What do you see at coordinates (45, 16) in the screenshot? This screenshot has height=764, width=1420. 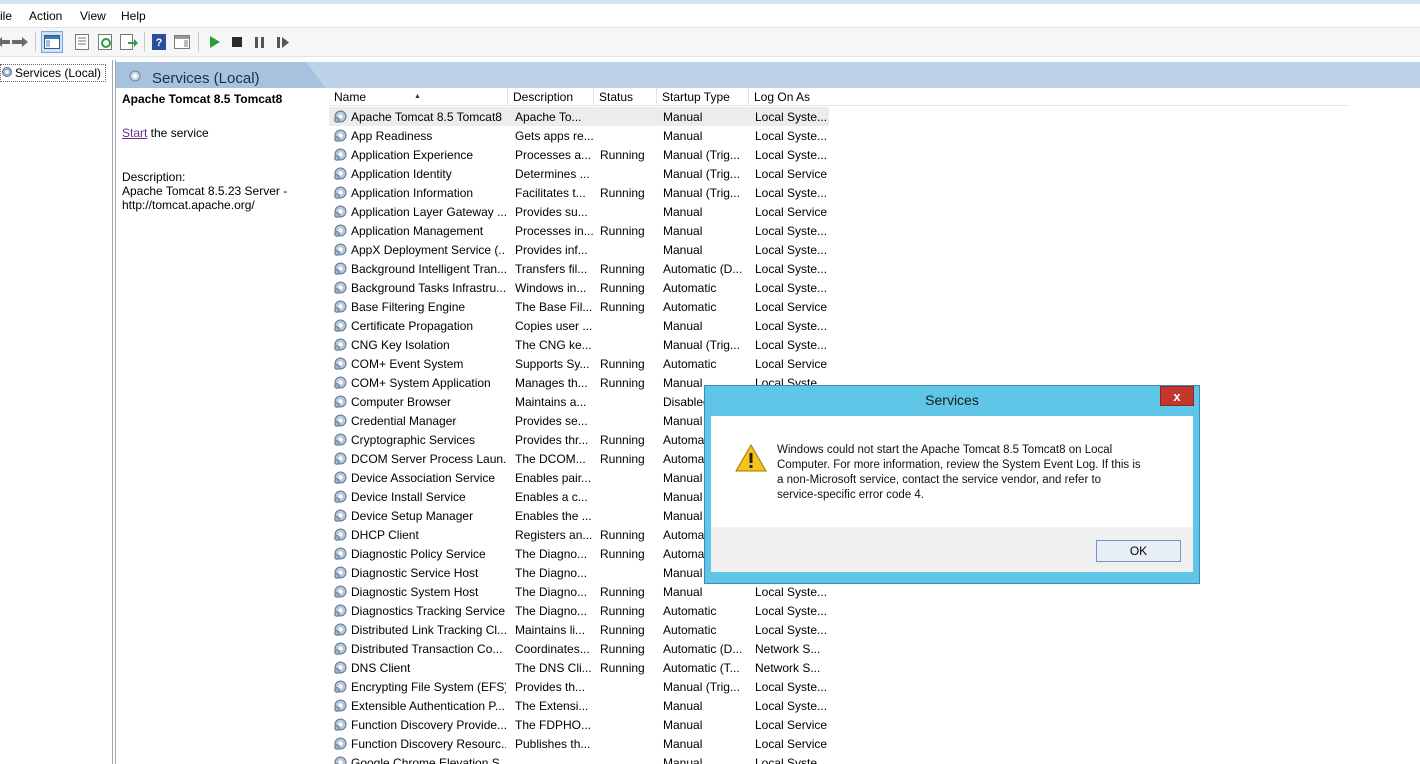 I see `menu-action: Action` at bounding box center [45, 16].